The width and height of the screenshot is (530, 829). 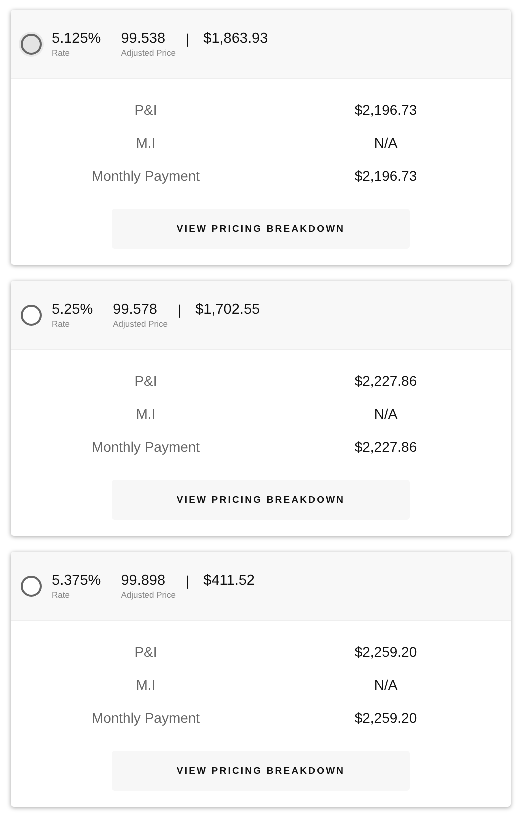 I want to click on rate-value: 5.125%, so click(x=77, y=39).